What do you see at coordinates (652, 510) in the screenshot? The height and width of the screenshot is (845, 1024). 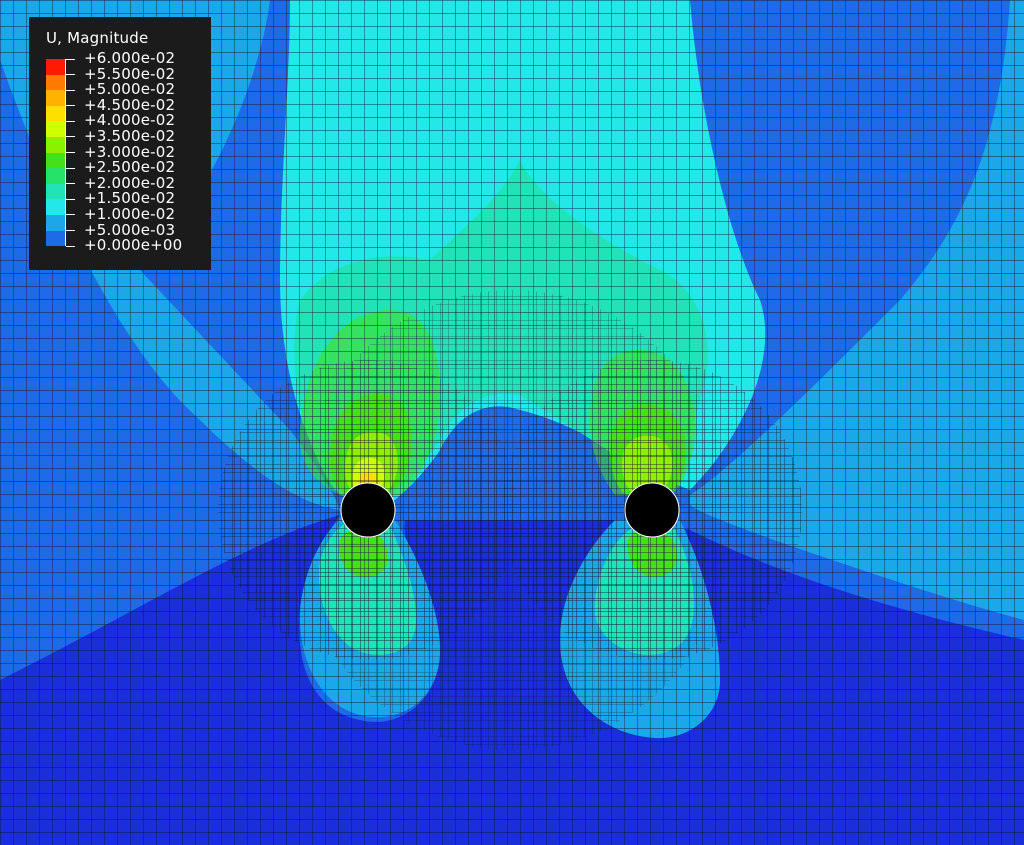 I see `right-hole` at bounding box center [652, 510].